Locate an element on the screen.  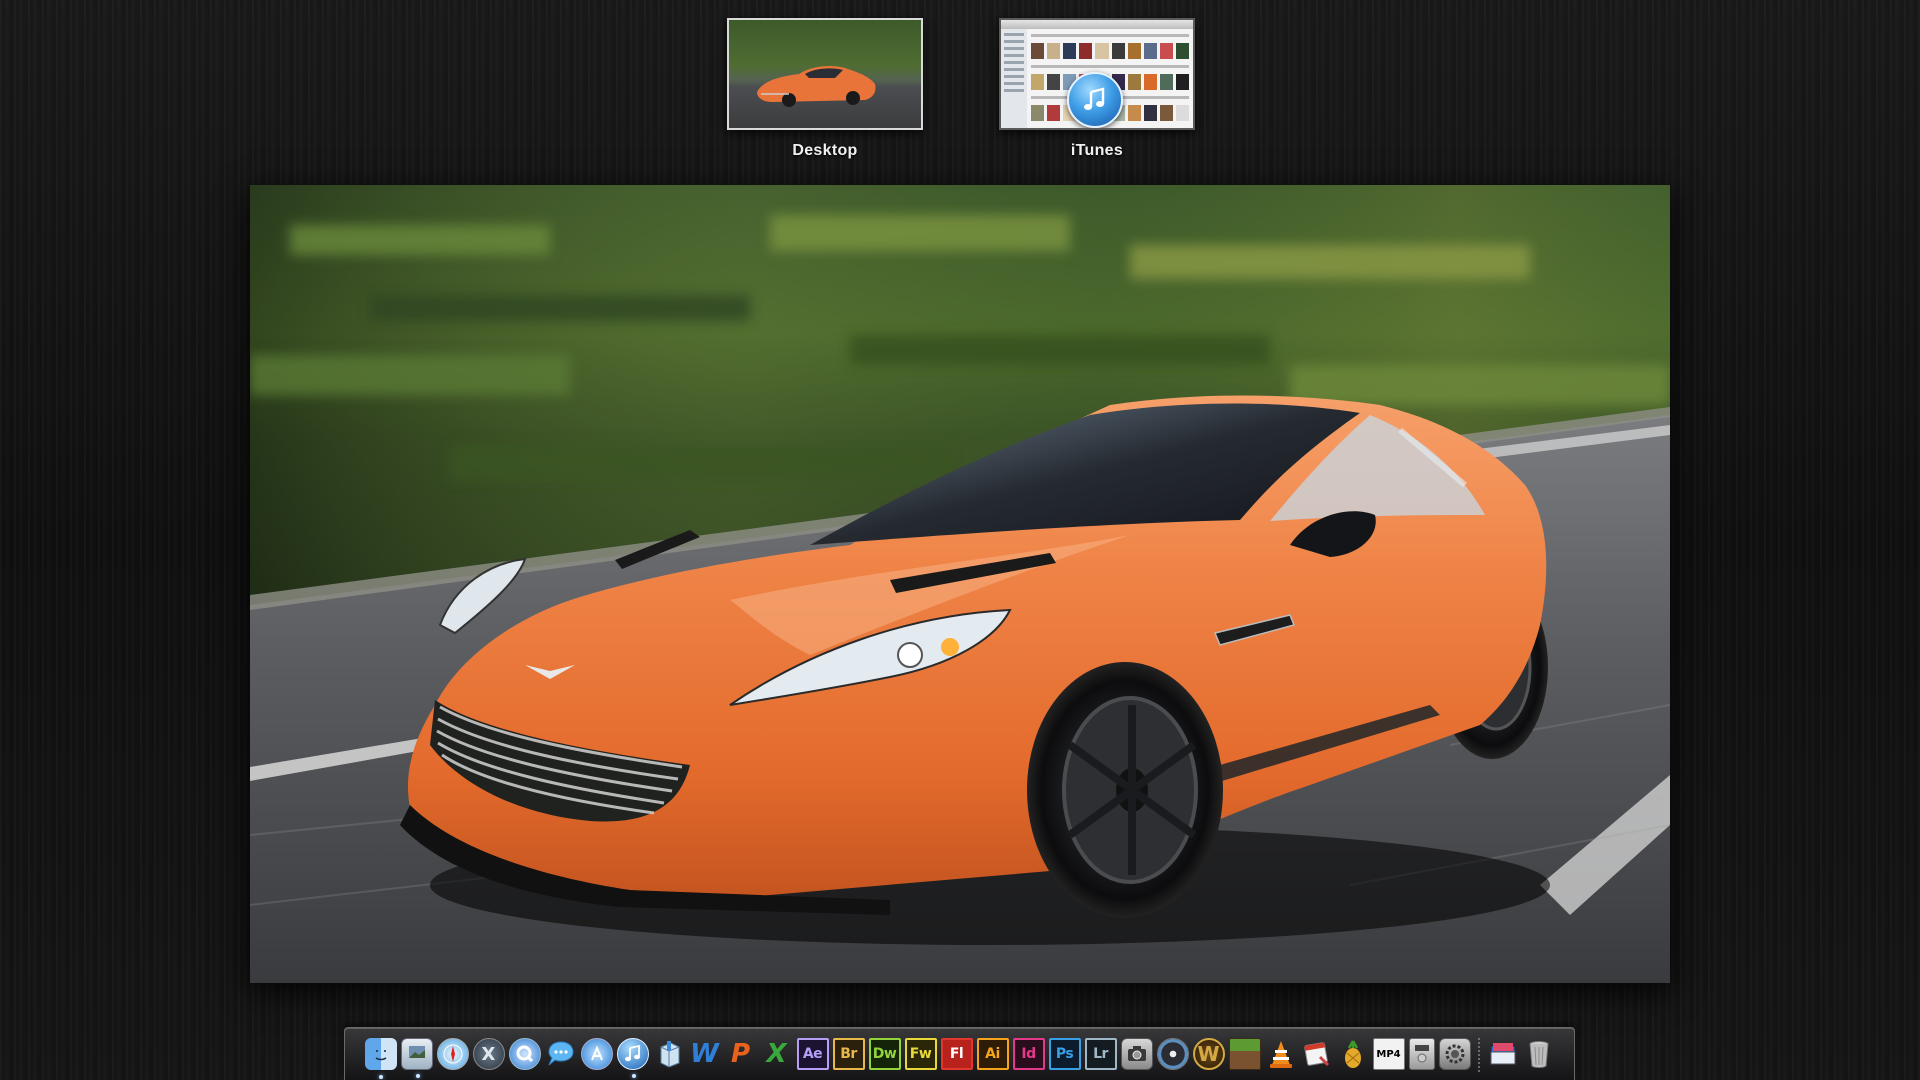
mp4-tools-icon: MP4 is located at coordinates (1388, 1054).